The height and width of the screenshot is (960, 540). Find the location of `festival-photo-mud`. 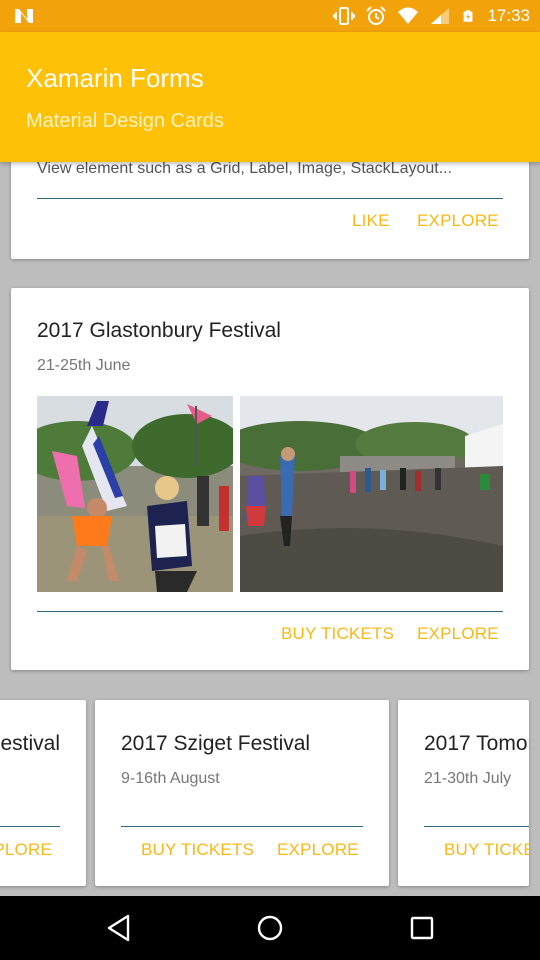

festival-photo-mud is located at coordinates (371, 494).